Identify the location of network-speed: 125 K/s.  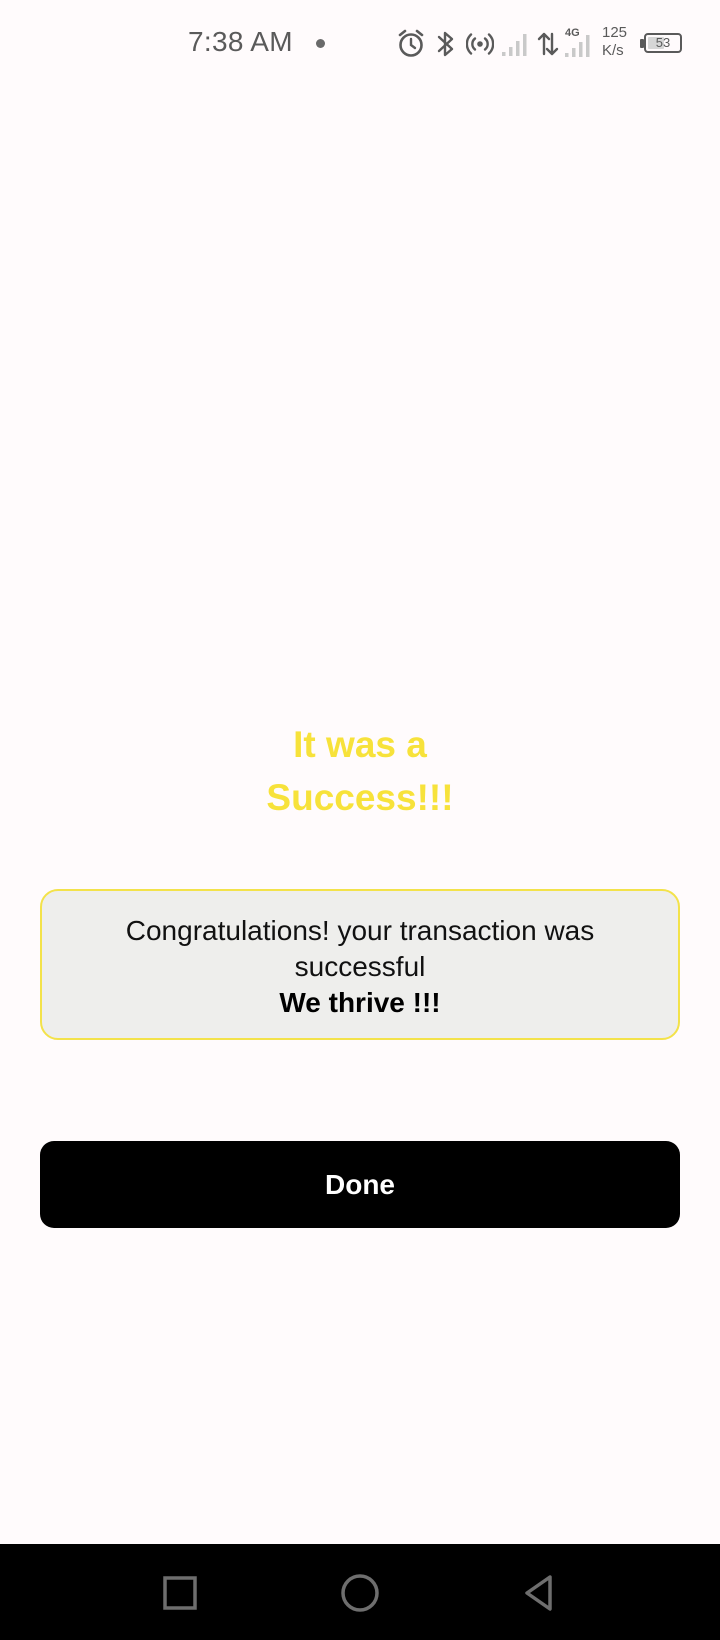
(614, 42).